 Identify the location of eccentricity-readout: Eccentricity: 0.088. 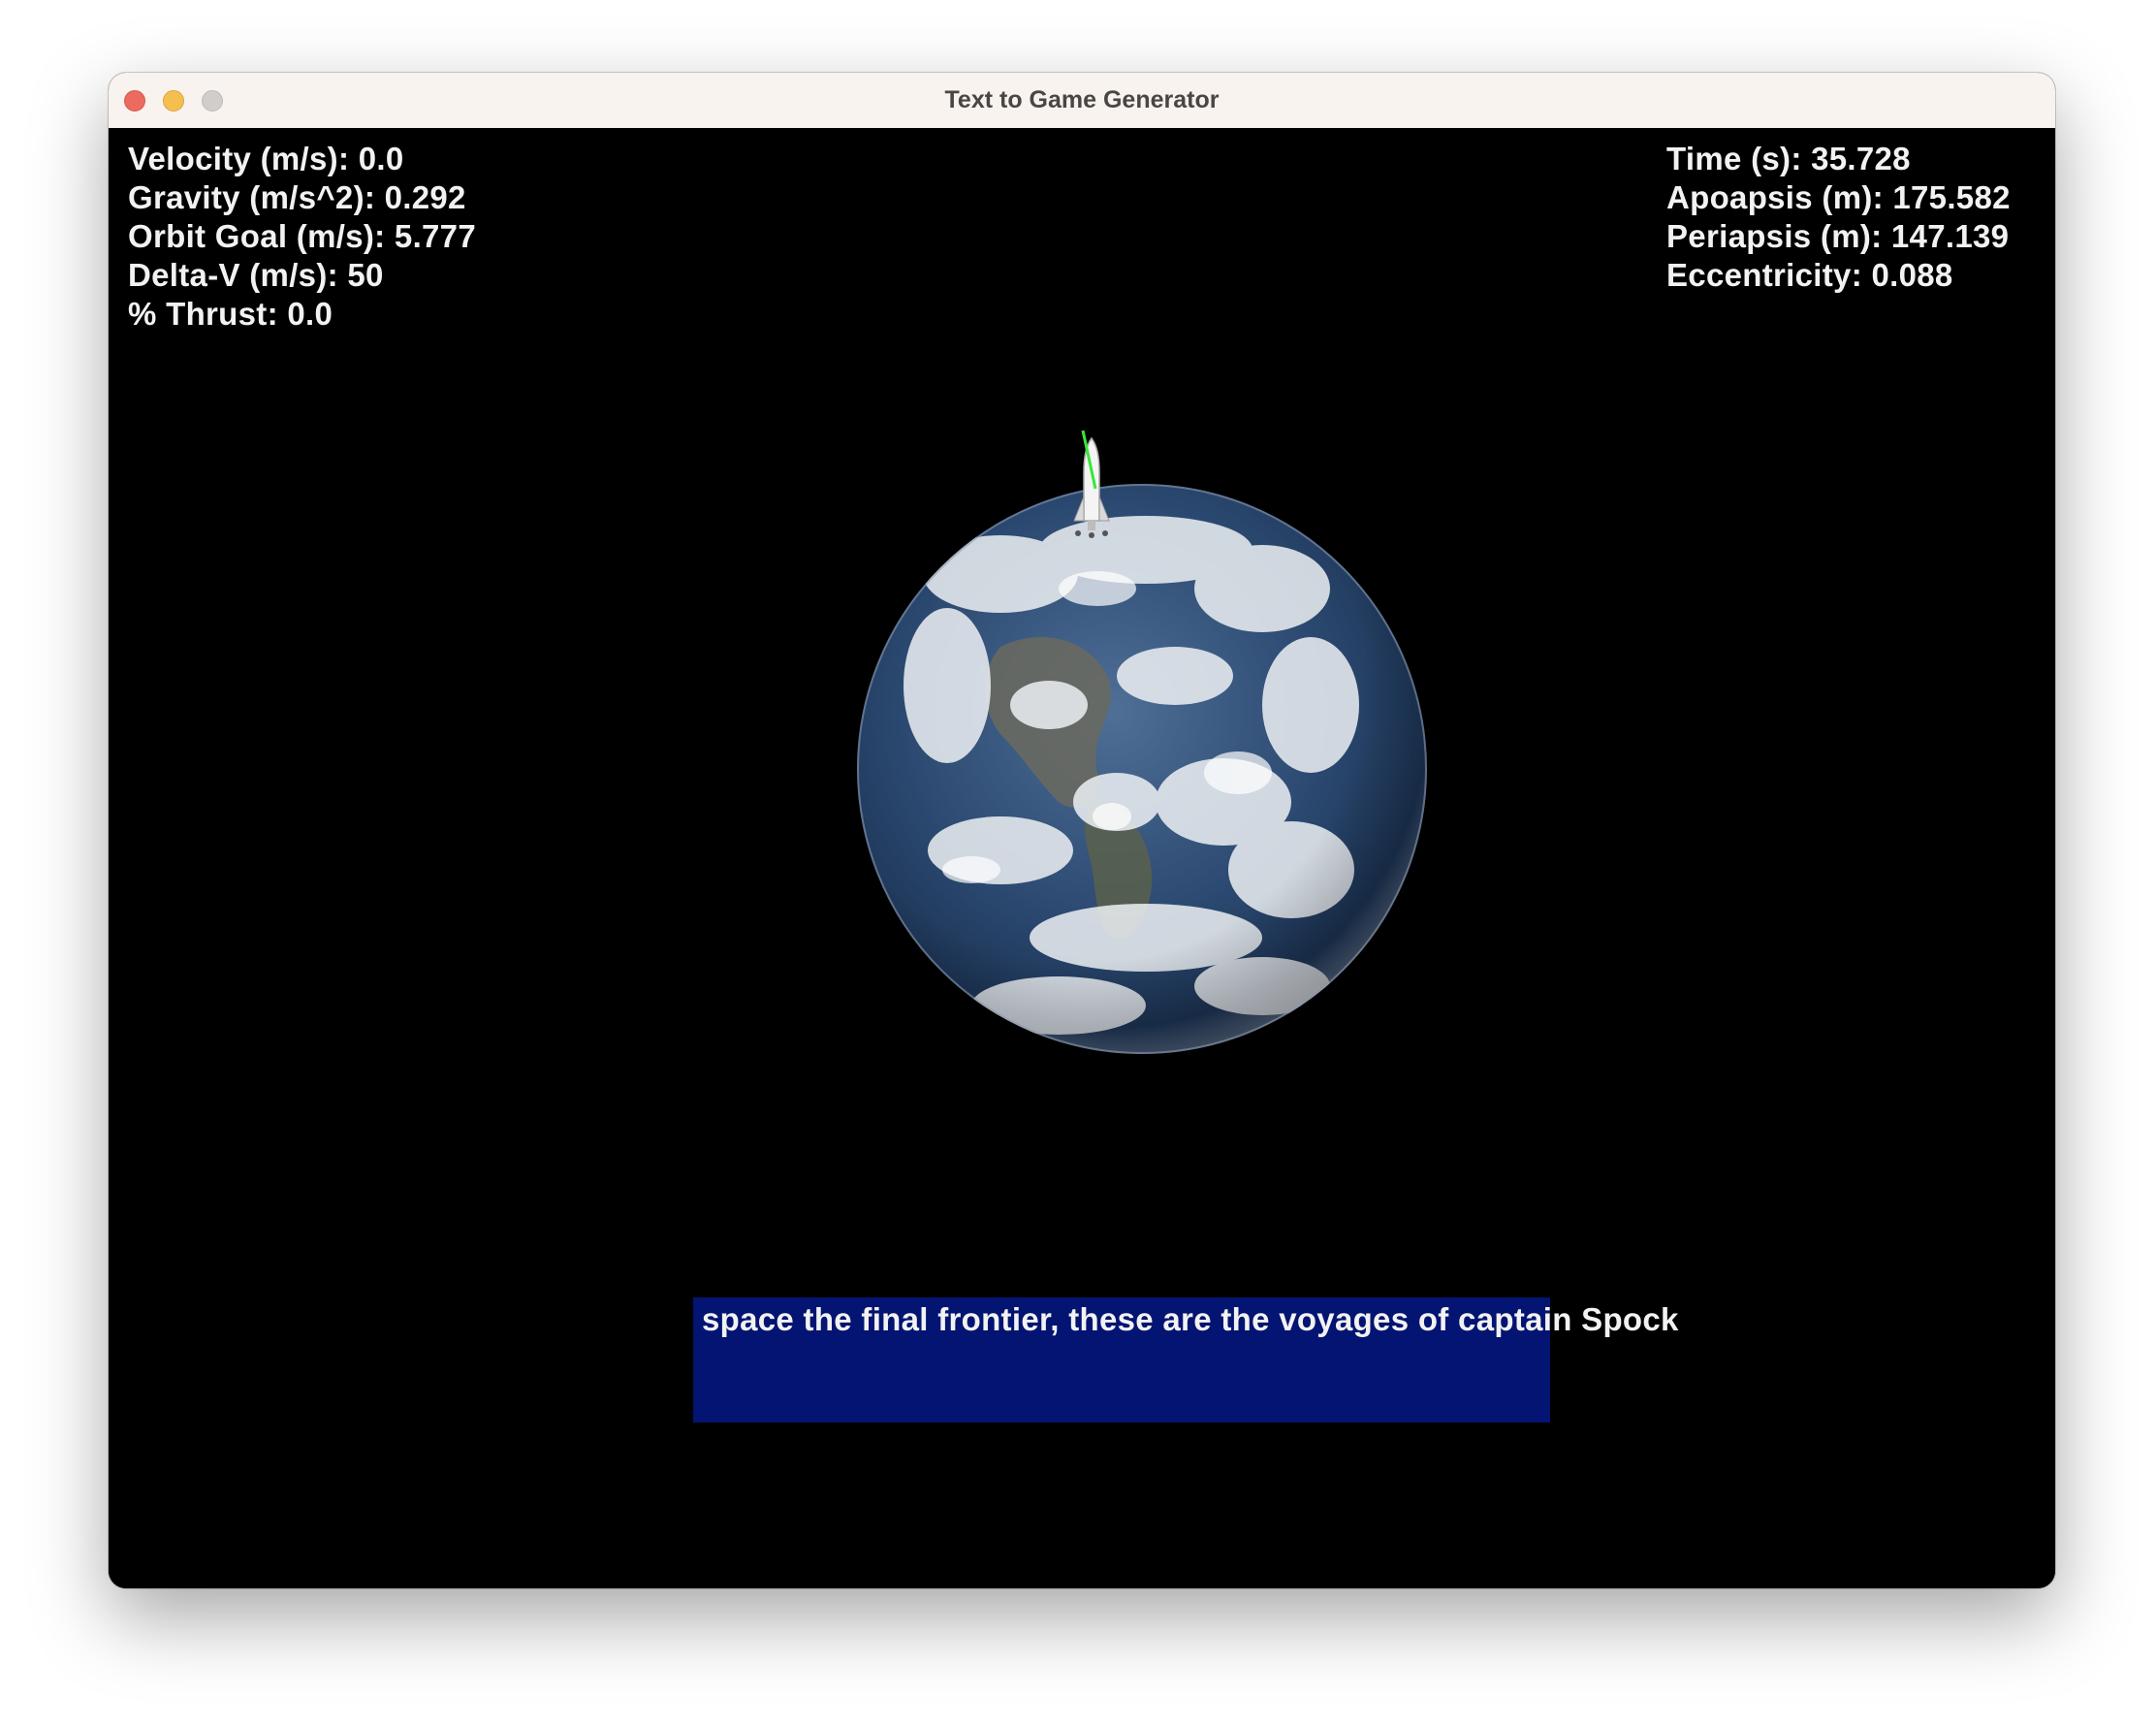
(1809, 275).